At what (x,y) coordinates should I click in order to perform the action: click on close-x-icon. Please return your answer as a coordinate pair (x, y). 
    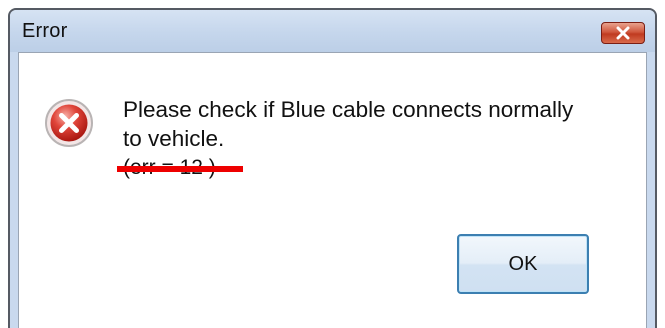
    Looking at the image, I should click on (623, 33).